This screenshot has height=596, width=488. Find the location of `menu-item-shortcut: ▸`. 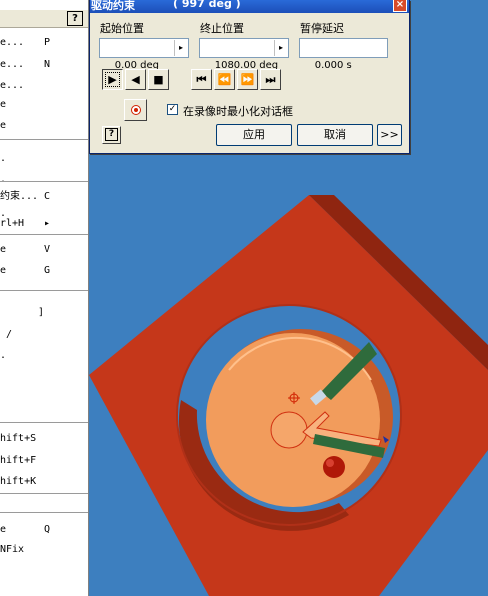

menu-item-shortcut: ▸ is located at coordinates (47, 223).